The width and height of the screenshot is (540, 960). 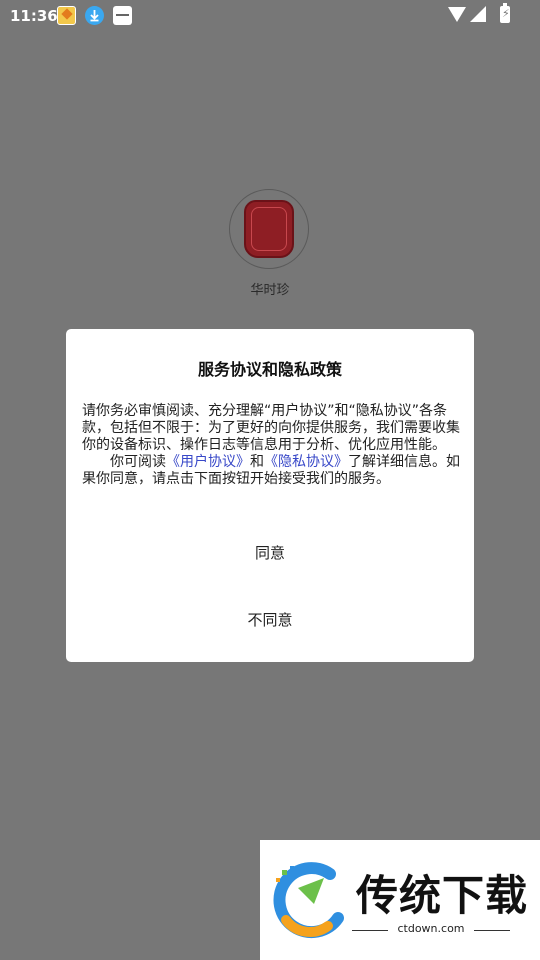 I want to click on seal-icon, so click(x=269, y=229).